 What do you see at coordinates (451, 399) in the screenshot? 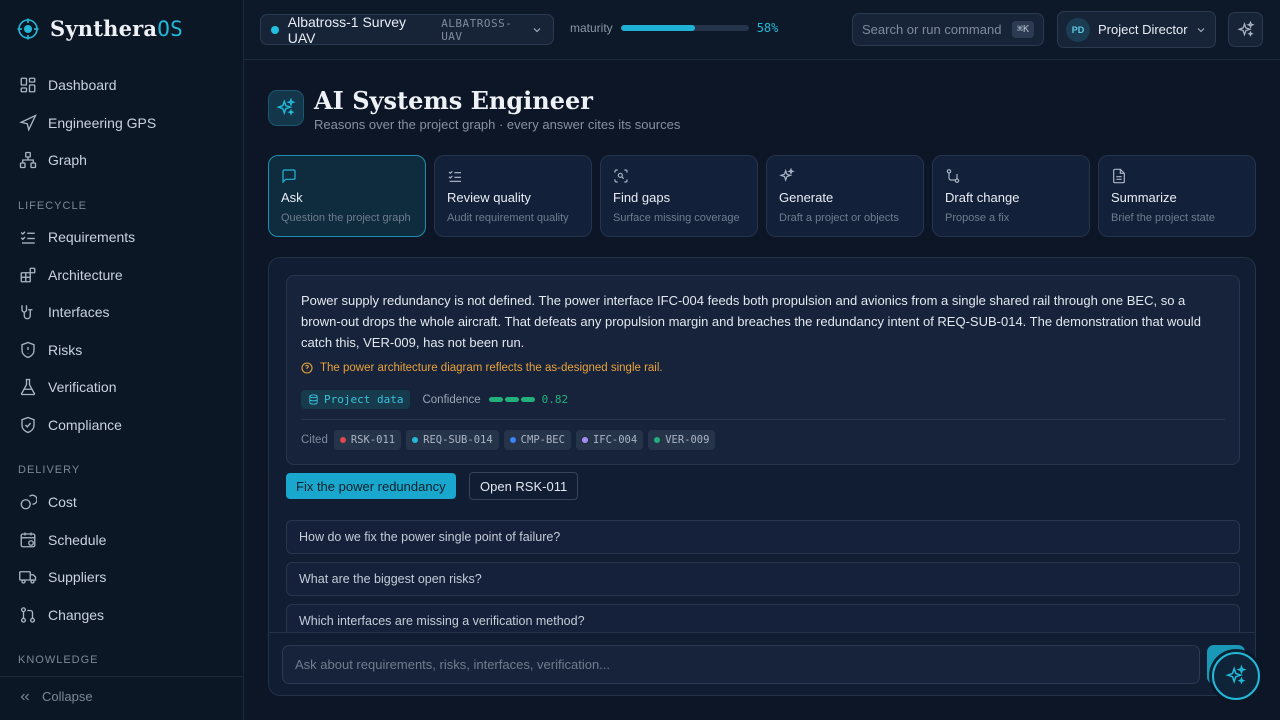
I see `confidence-label: Confidence` at bounding box center [451, 399].